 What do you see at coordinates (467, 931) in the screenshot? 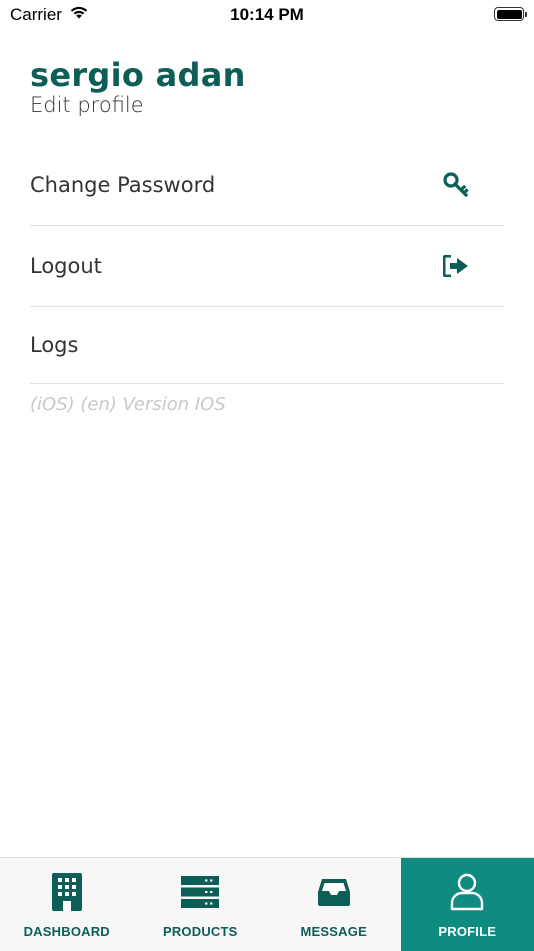
I see `tab-profile-label: PROFILE` at bounding box center [467, 931].